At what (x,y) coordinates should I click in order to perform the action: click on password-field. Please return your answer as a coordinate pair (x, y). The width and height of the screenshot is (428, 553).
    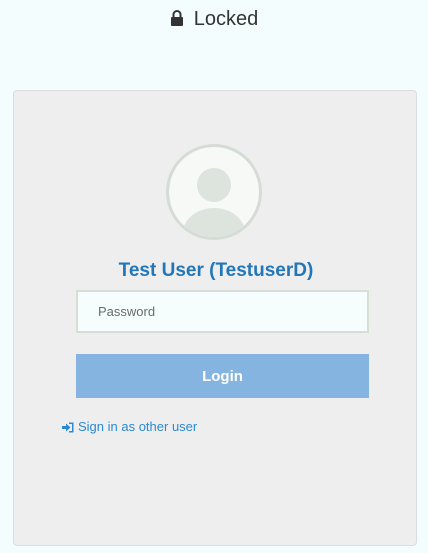
    Looking at the image, I should click on (222, 311).